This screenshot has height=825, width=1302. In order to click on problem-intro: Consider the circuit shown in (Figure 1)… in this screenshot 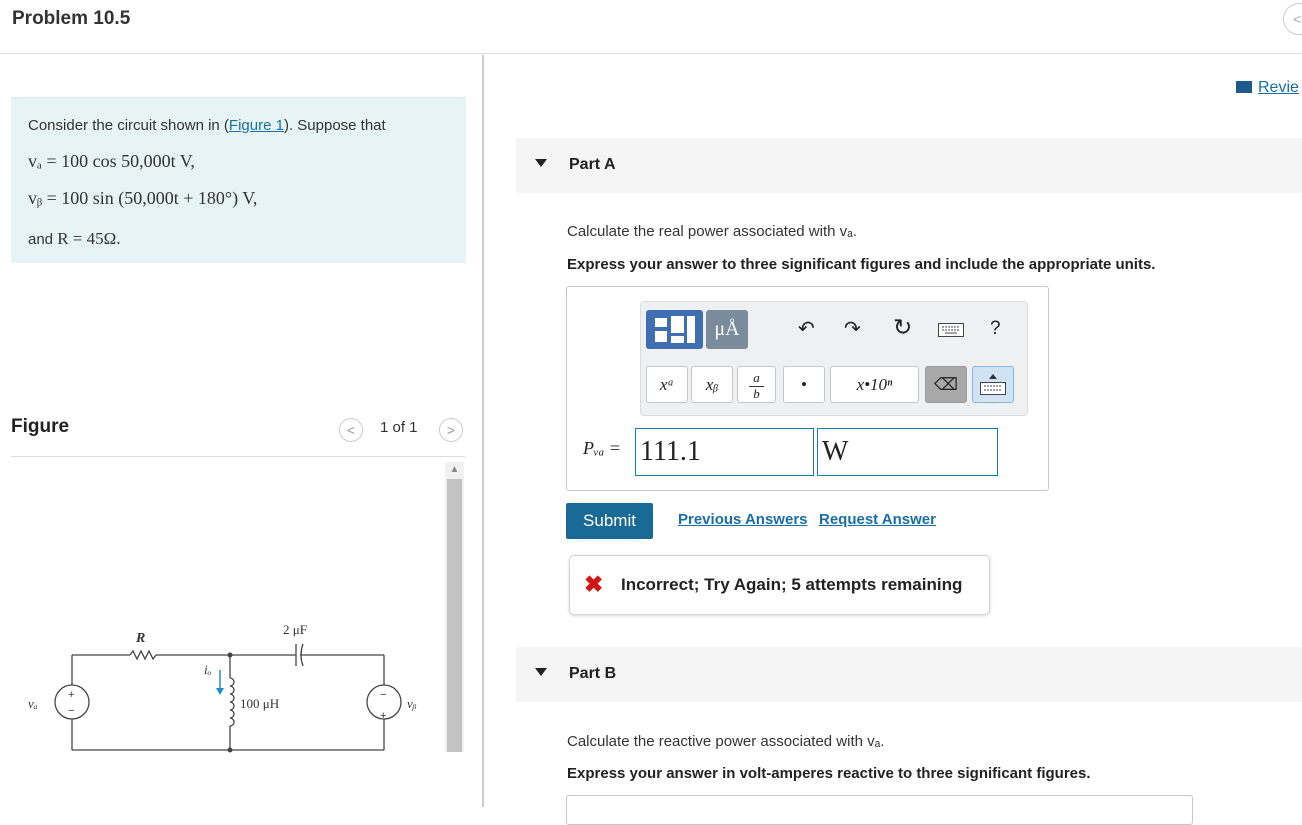, I will do `click(207, 125)`.